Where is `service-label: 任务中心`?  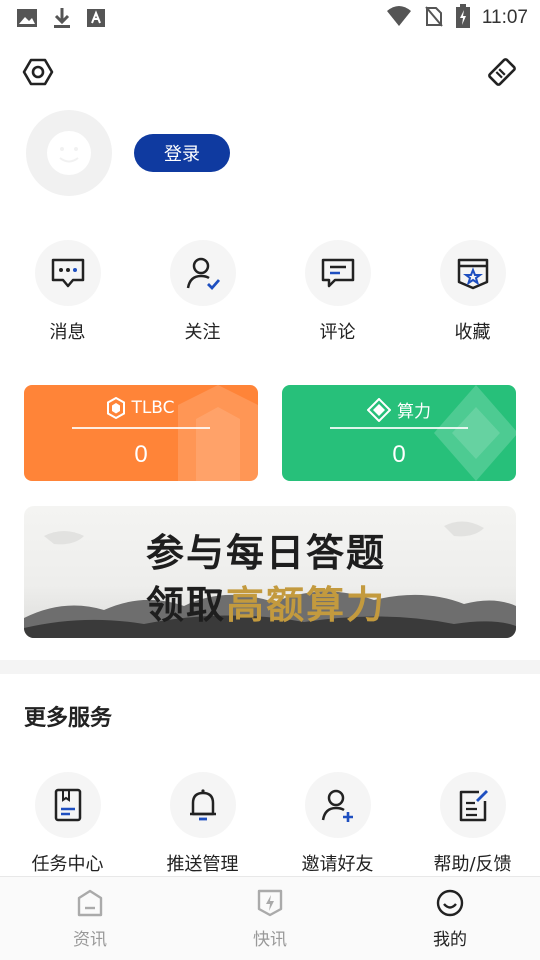
service-label: 任务中心 is located at coordinates (67, 864).